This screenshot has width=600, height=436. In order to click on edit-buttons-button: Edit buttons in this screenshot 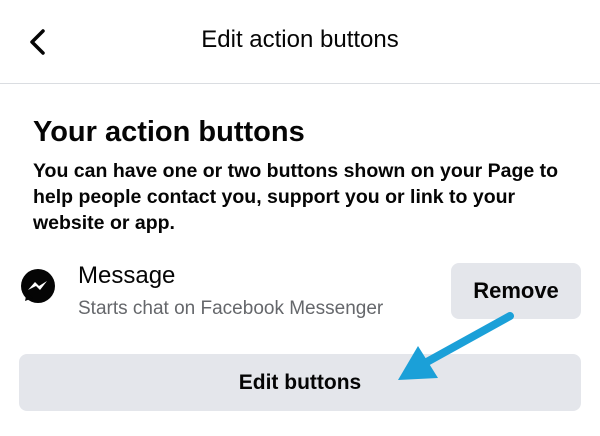, I will do `click(300, 382)`.